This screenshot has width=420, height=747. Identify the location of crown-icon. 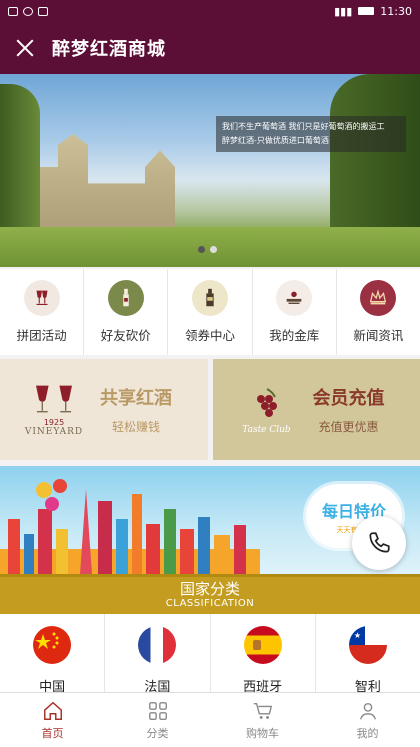
(378, 298).